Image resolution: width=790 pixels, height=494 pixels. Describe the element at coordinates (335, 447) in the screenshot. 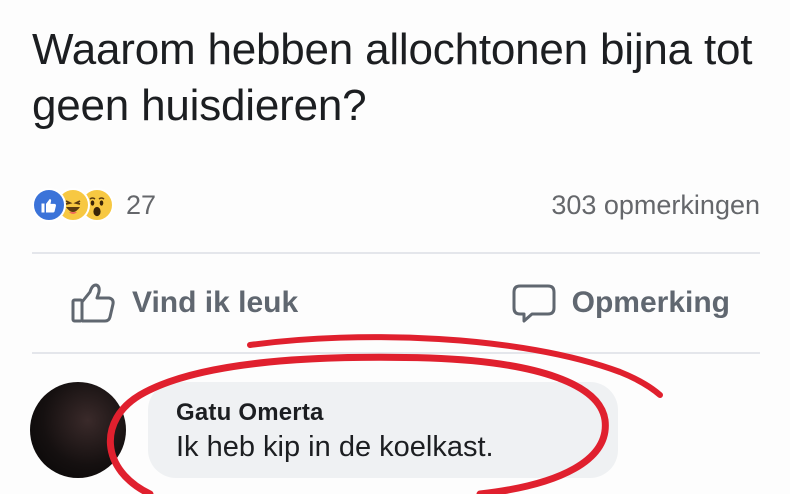

I see `comment-text: Ik heb kip in de koelkast.` at that location.